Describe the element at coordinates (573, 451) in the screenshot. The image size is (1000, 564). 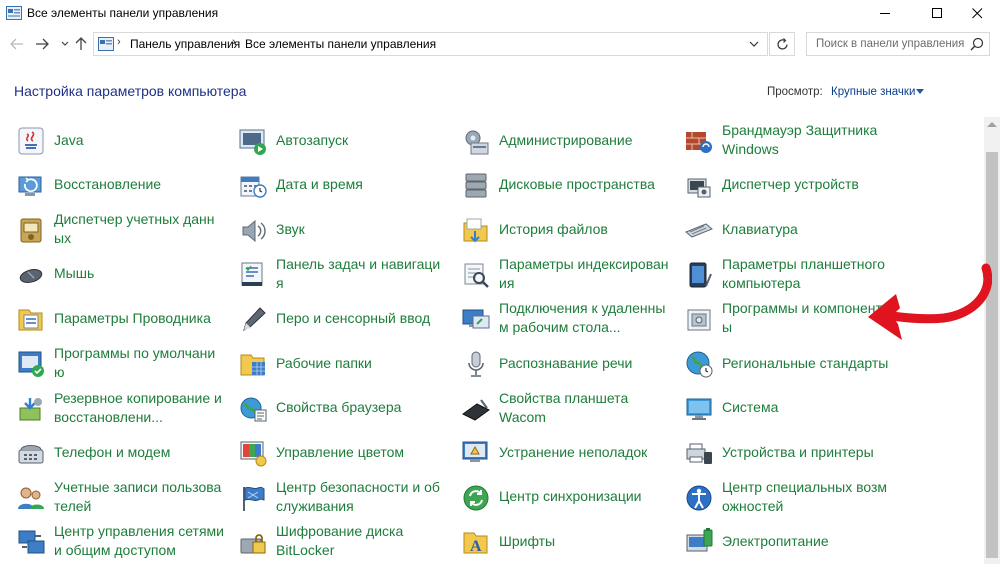
I see `item-label-text: Устранение неполадок` at that location.